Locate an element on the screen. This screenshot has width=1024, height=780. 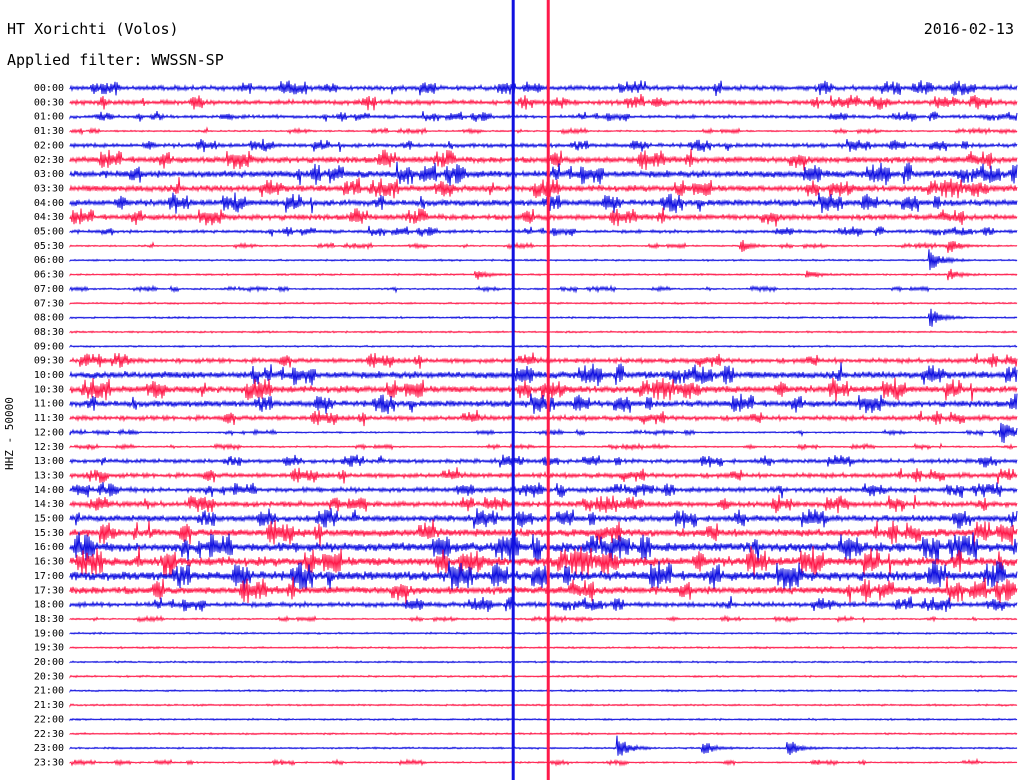
time-tick-label: 16:00 is located at coordinates (49, 547).